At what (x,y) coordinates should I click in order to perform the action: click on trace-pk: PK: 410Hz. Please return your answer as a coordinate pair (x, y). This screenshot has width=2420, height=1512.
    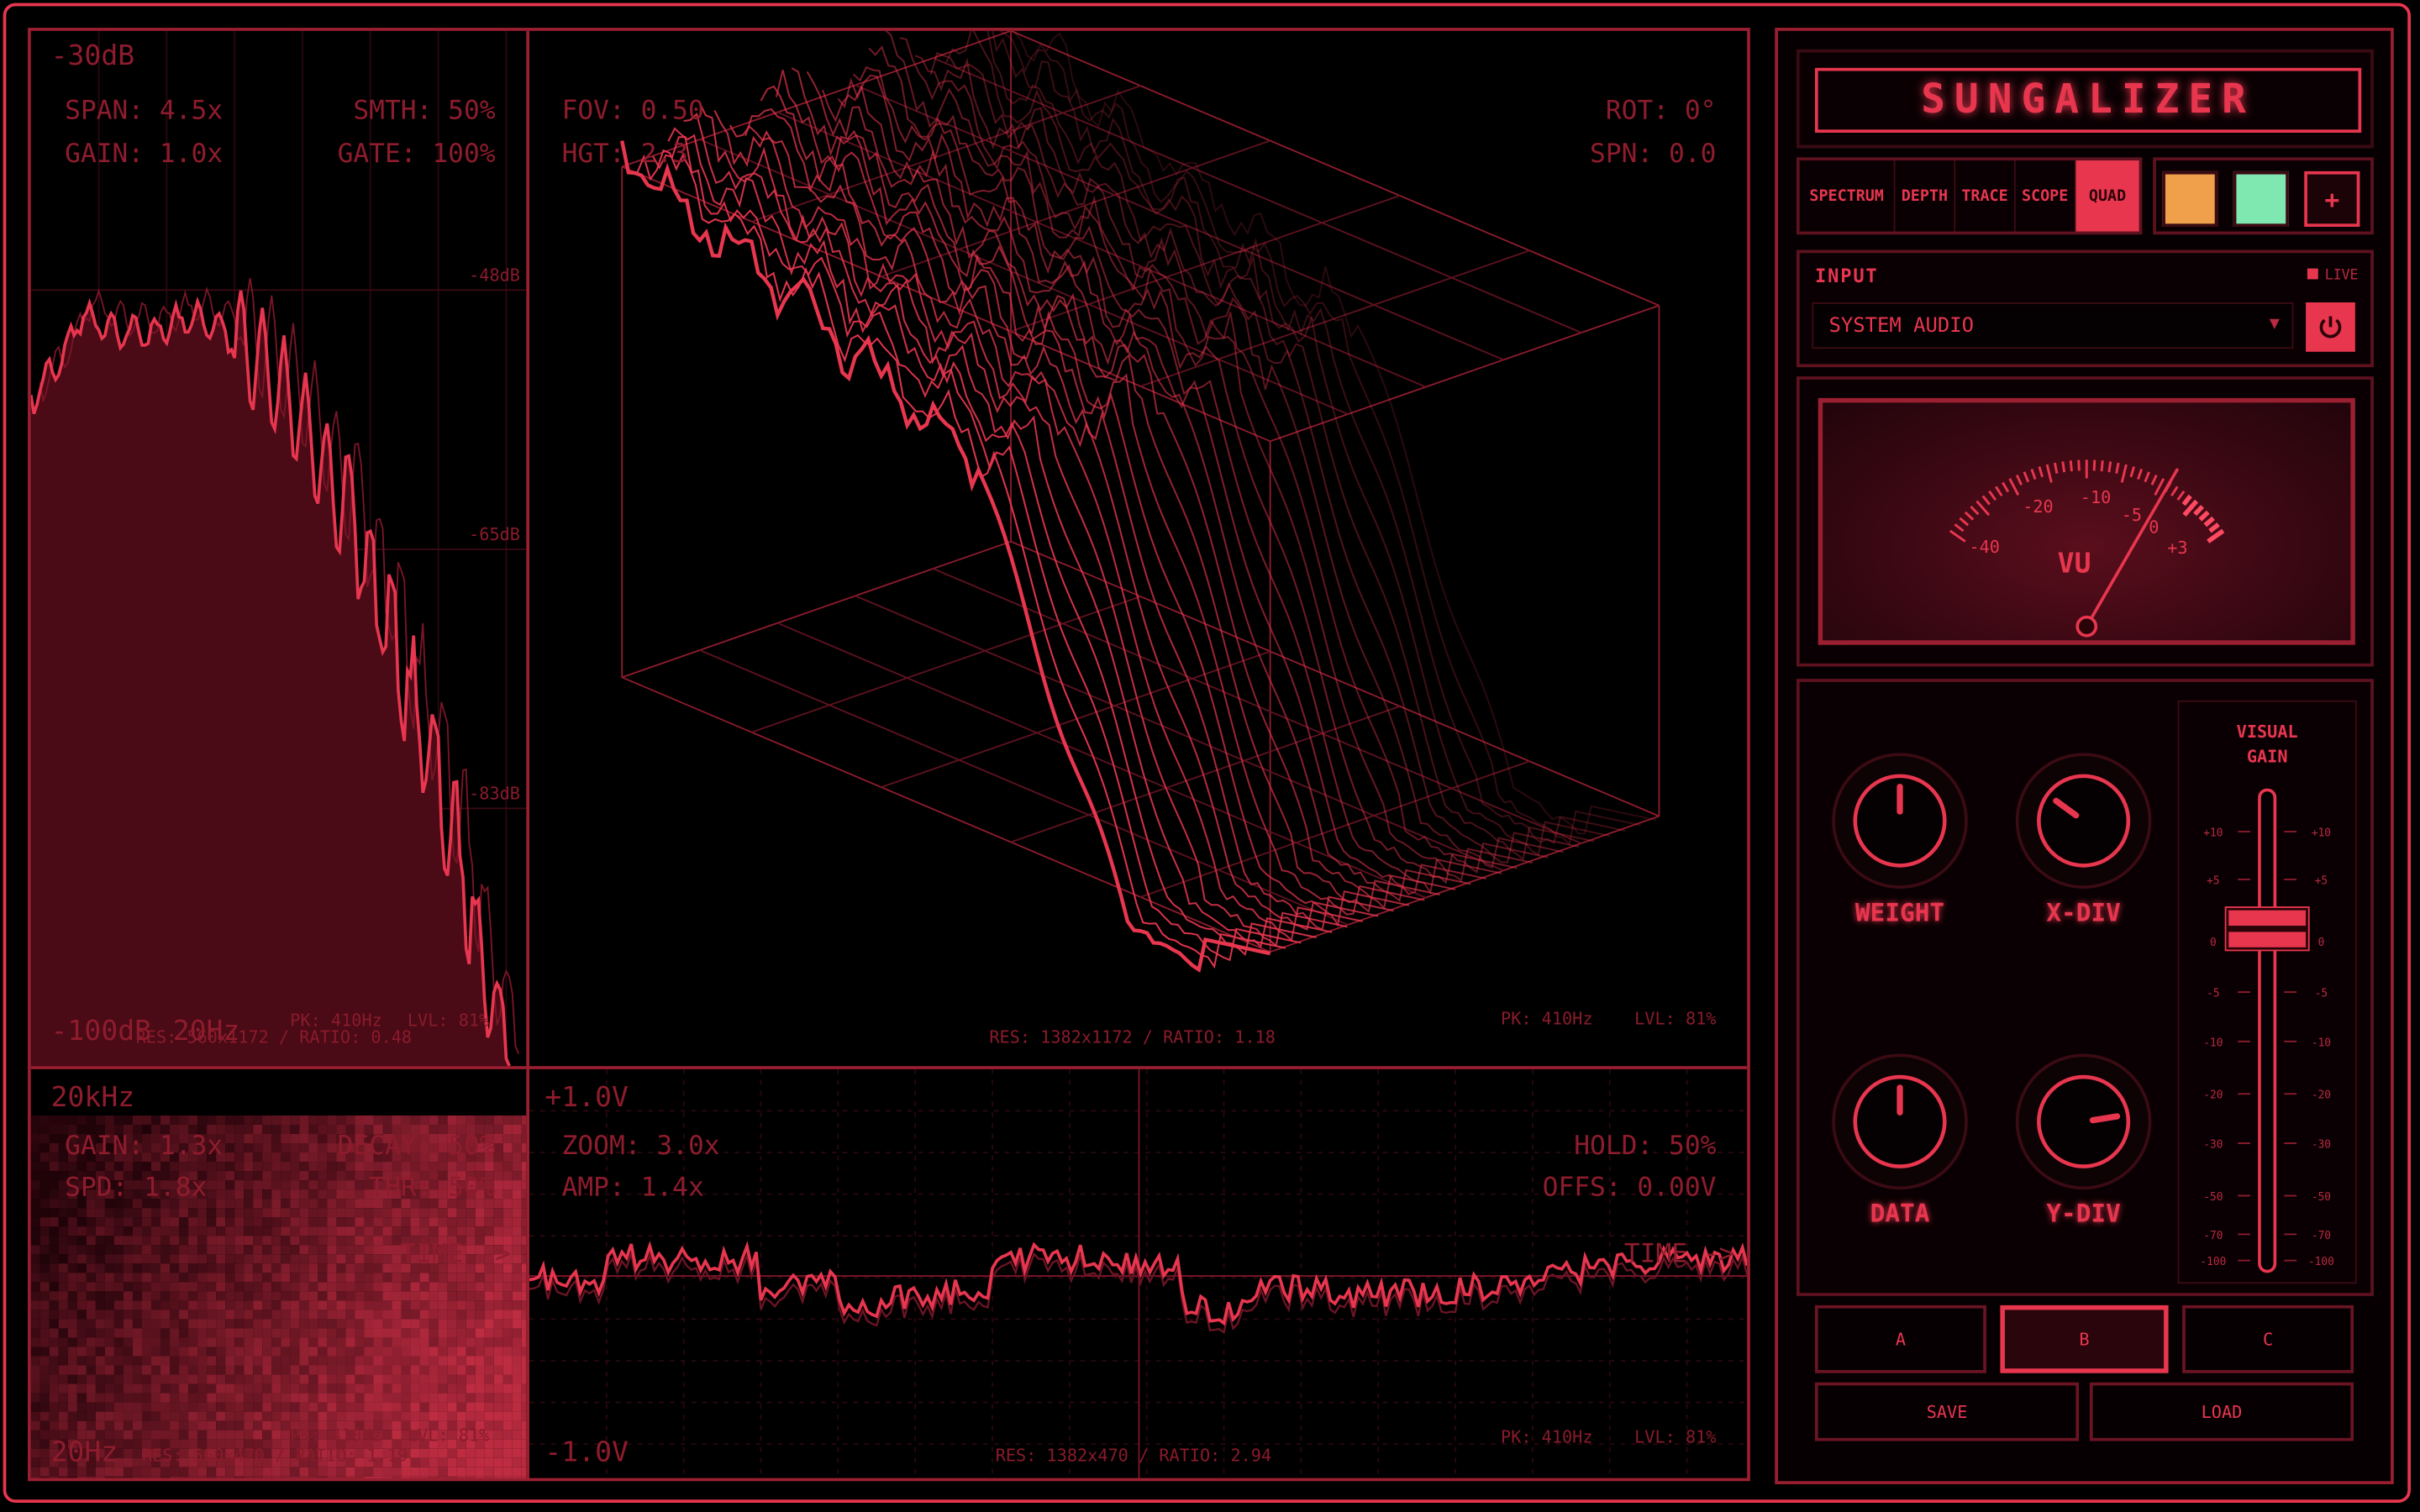
    Looking at the image, I should click on (336, 1435).